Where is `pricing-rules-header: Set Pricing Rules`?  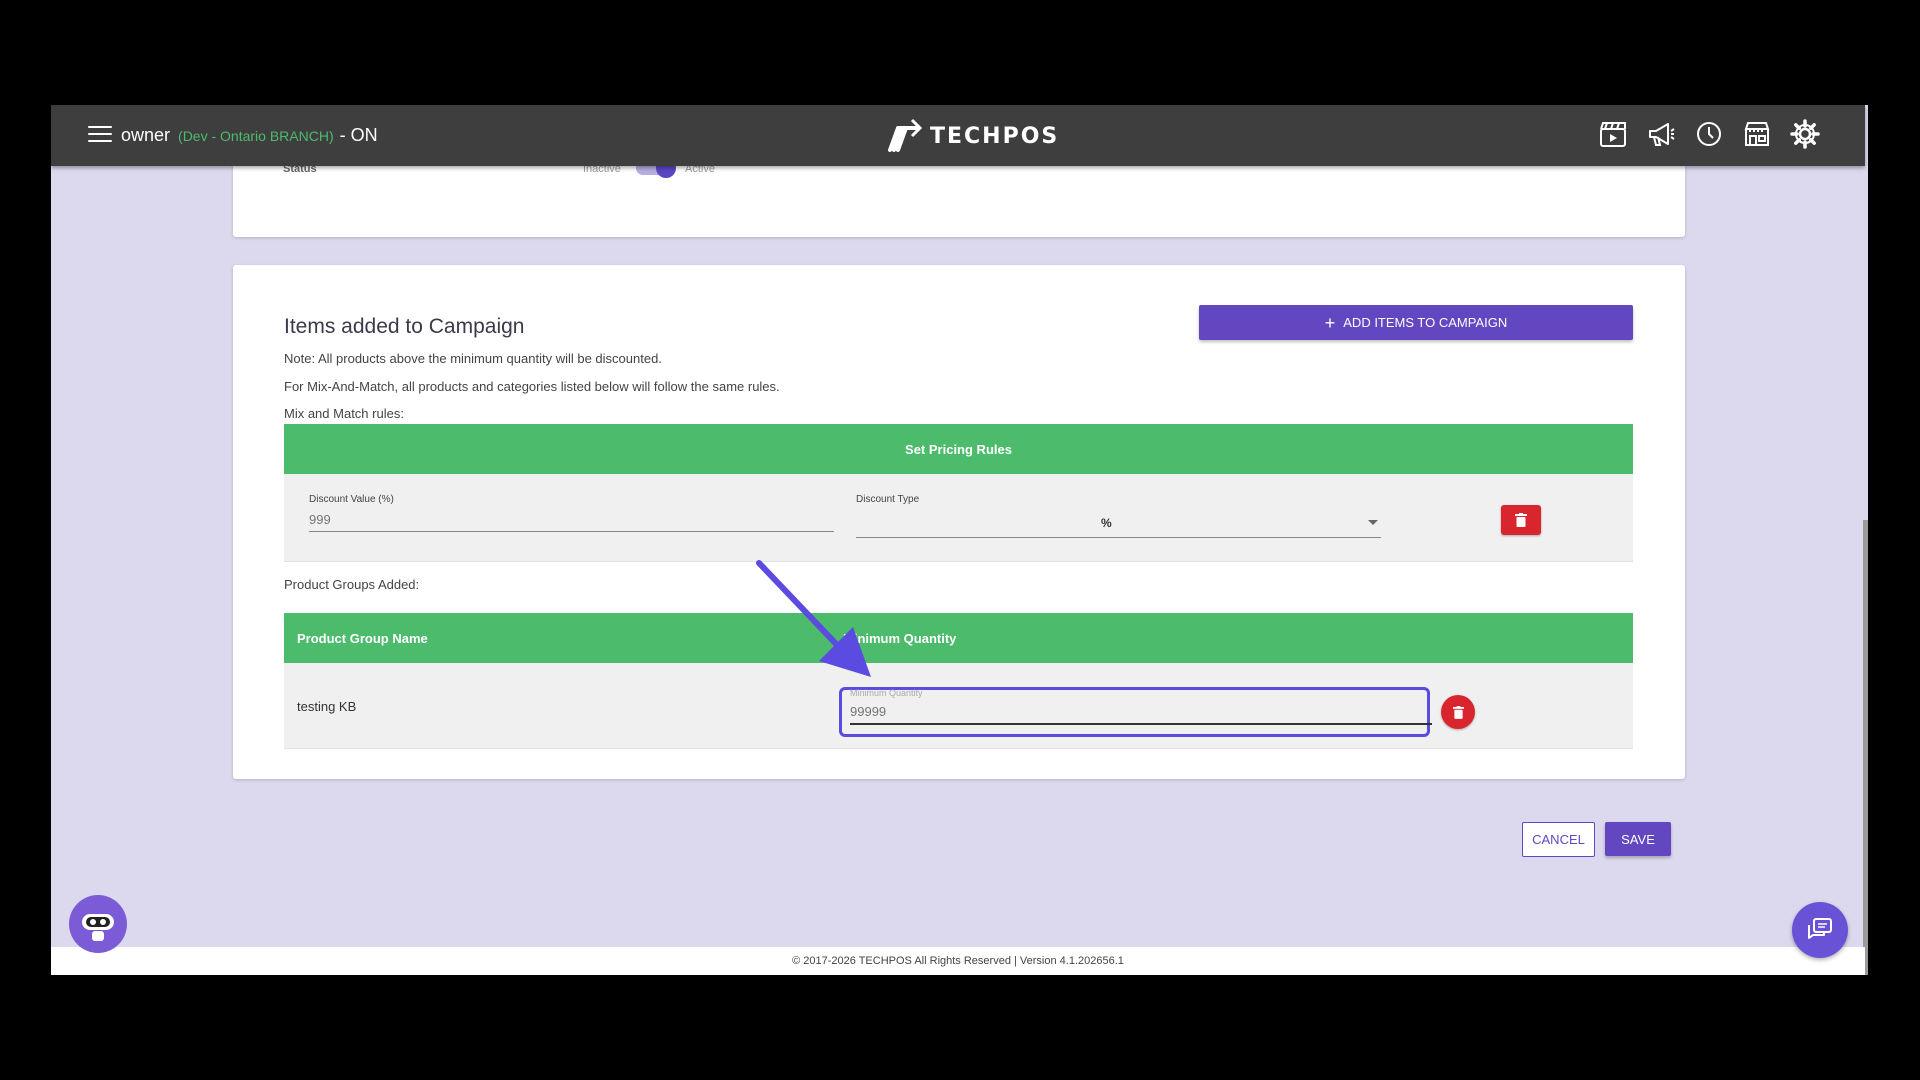
pricing-rules-header: Set Pricing Rules is located at coordinates (958, 449).